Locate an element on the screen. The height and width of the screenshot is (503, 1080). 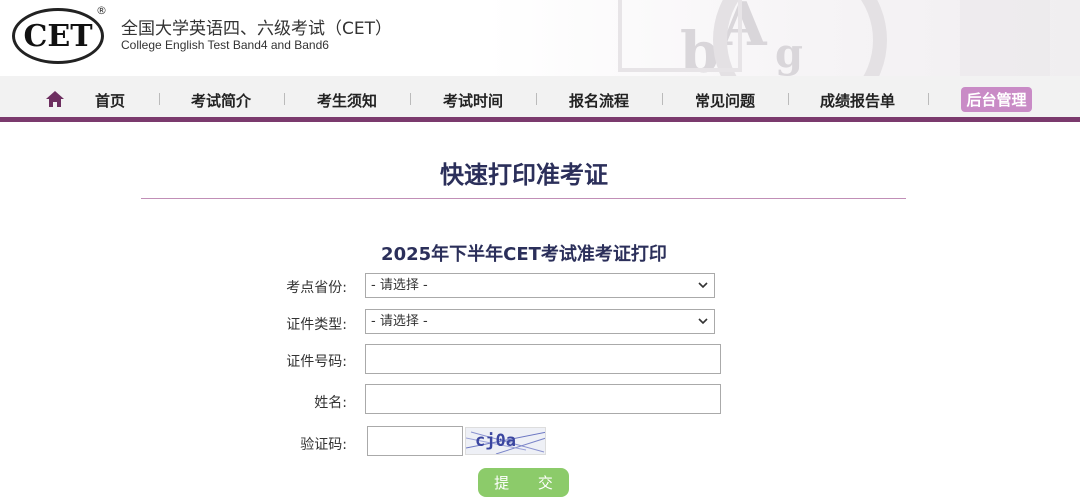
id-type-select: - 请选择 - is located at coordinates (540, 321).